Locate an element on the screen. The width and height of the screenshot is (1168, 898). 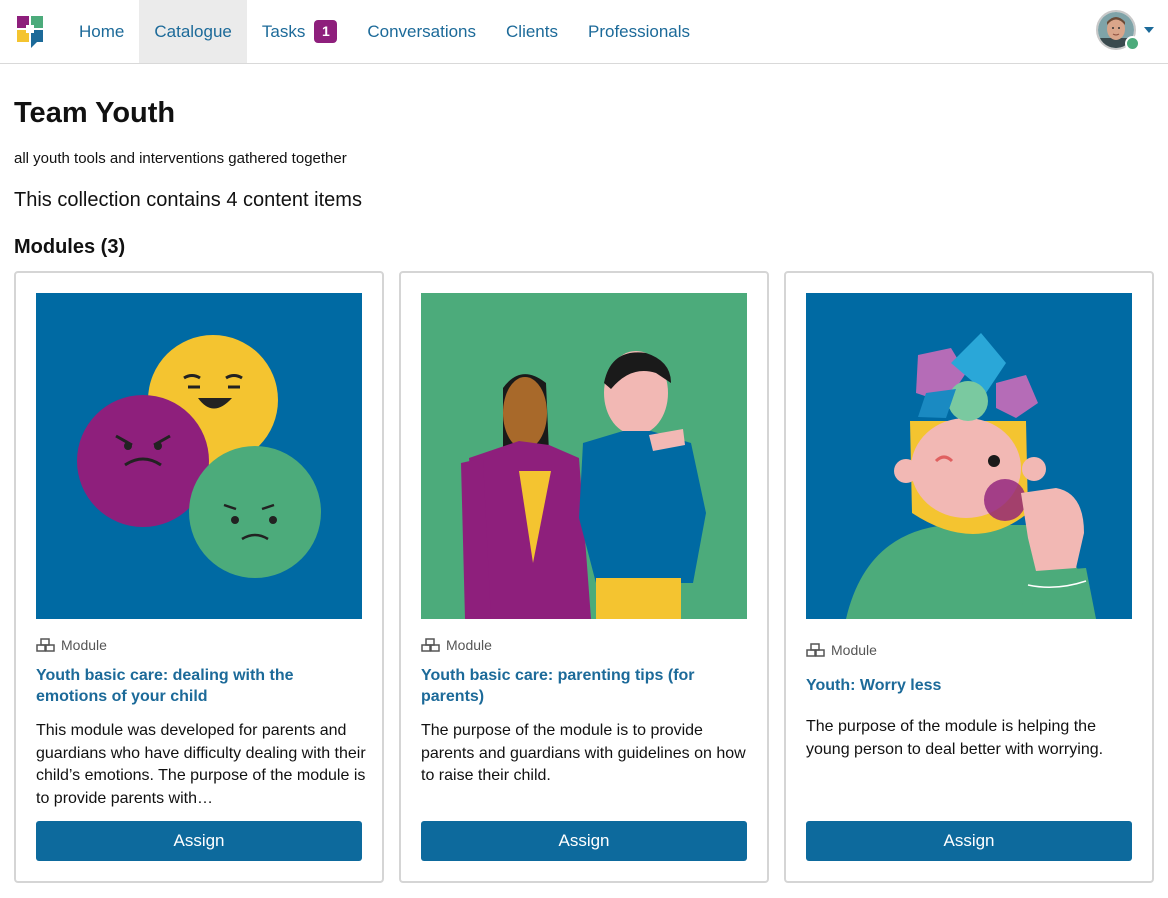
app-logo-icon is located at coordinates (32, 31).